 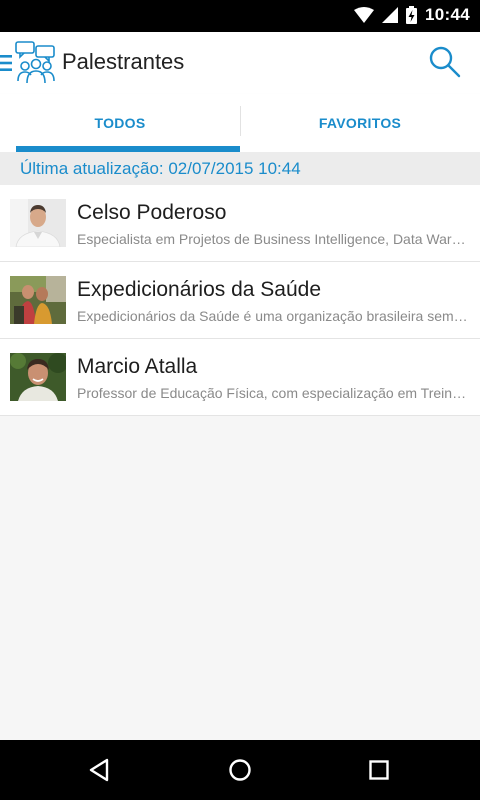 I want to click on status-time: 10:44, so click(x=447, y=14).